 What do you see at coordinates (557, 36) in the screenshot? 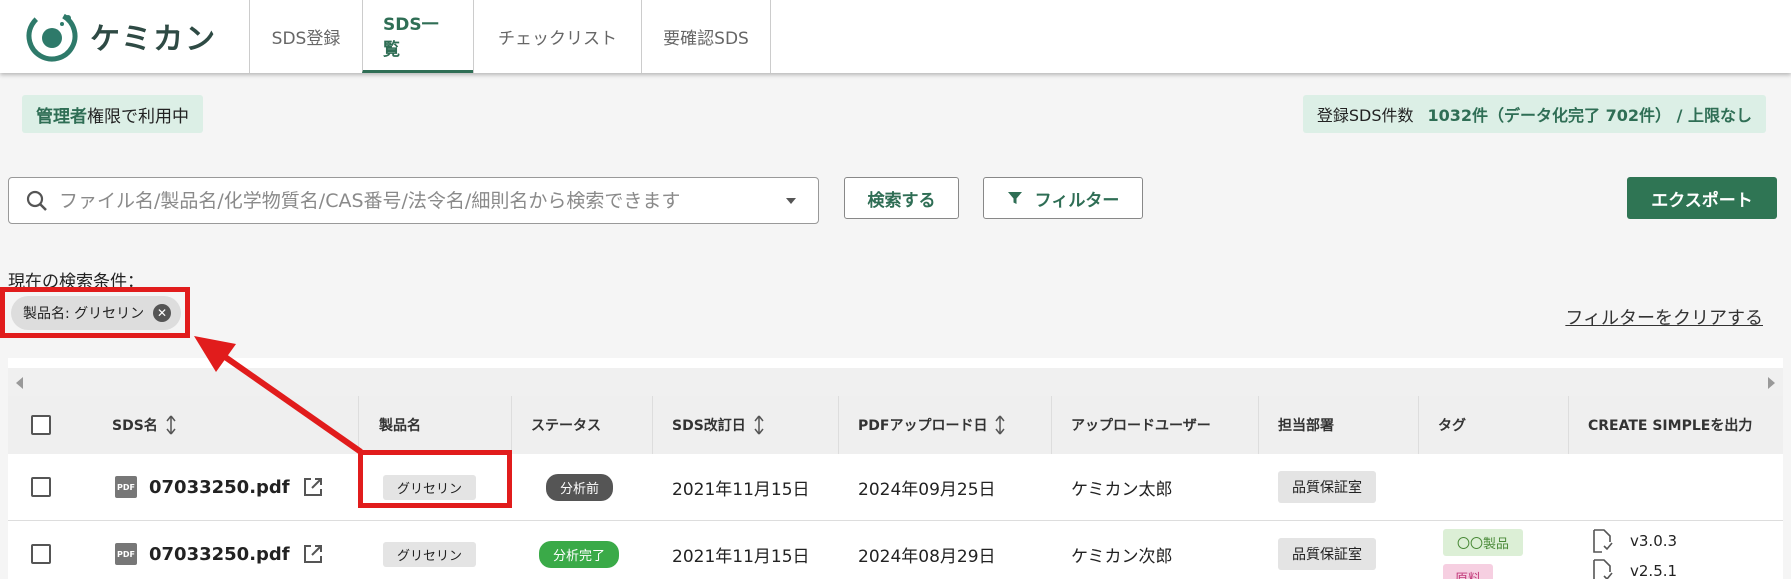
I see `tab-checklist: チェックリスト` at bounding box center [557, 36].